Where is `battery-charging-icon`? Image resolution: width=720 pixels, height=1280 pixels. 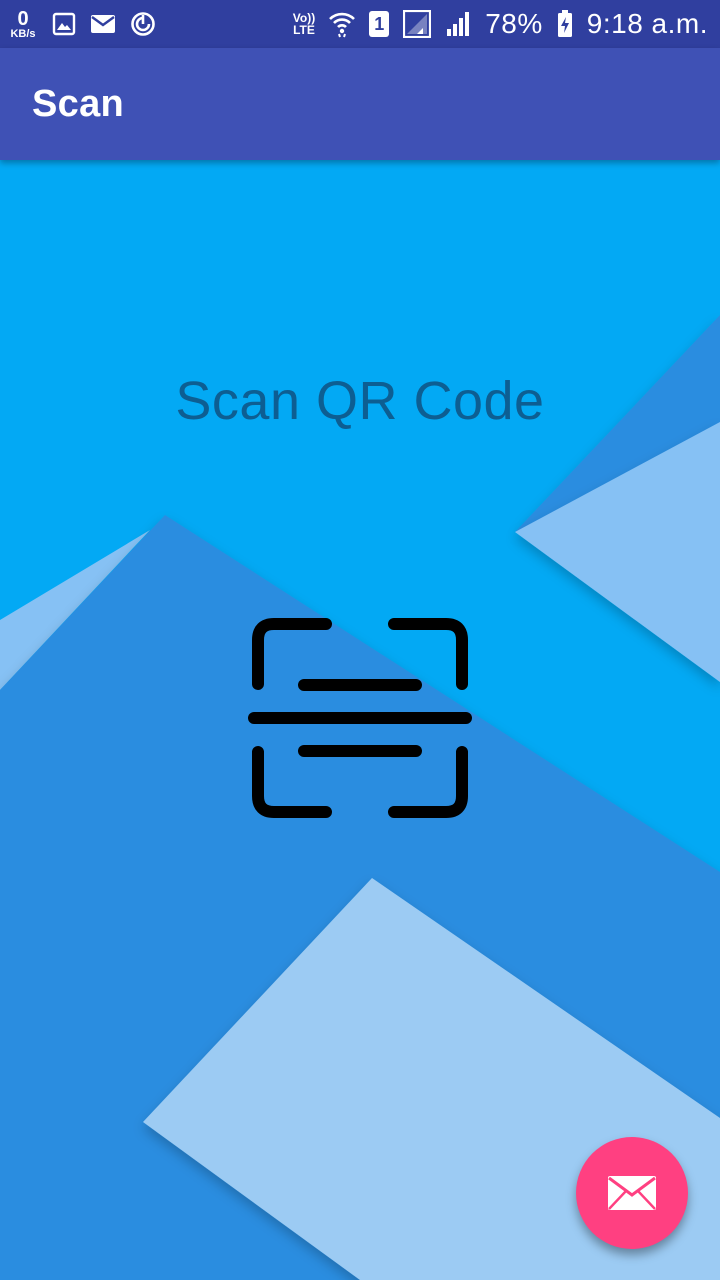 battery-charging-icon is located at coordinates (565, 24).